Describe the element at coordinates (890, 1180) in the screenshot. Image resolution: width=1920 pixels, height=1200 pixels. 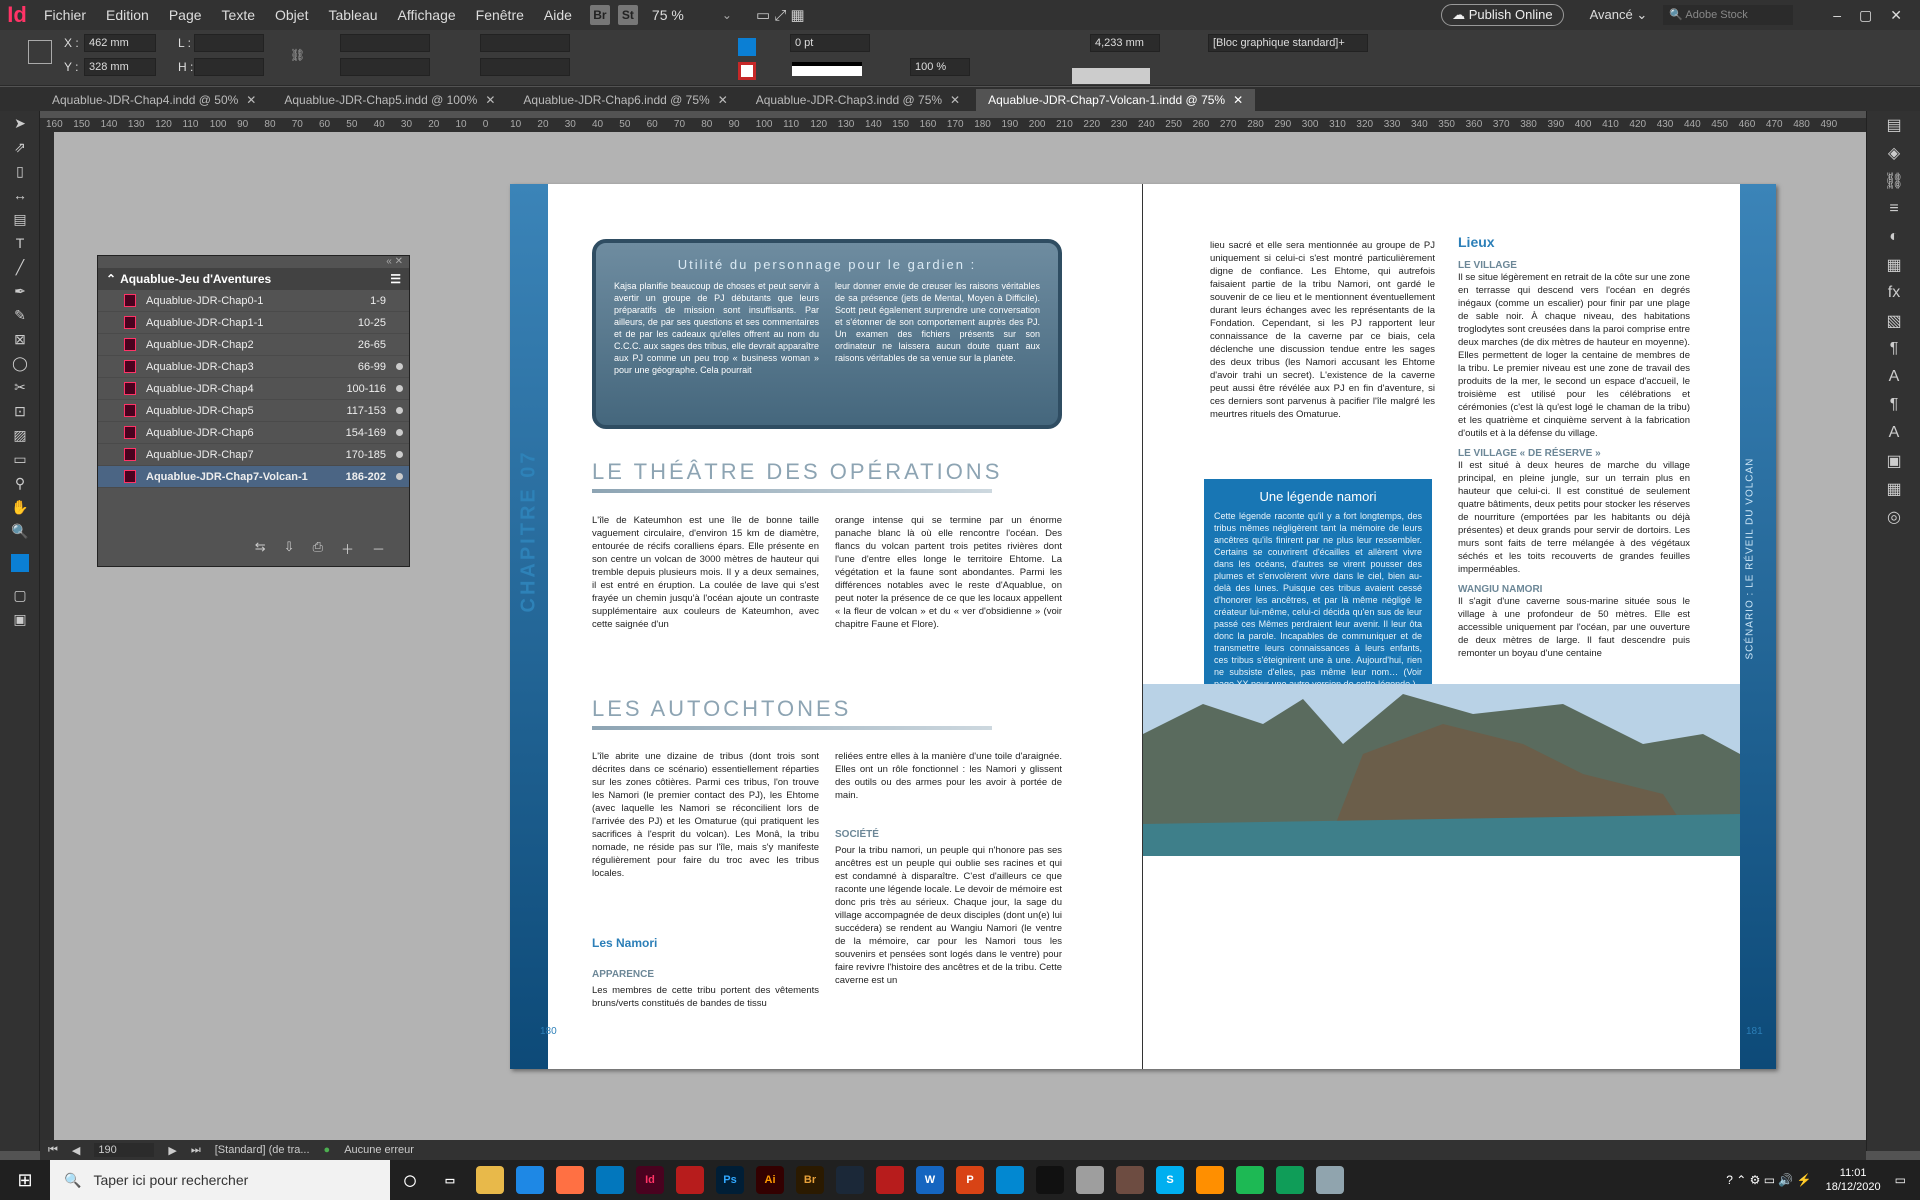
I see `filezilla-icon` at that location.